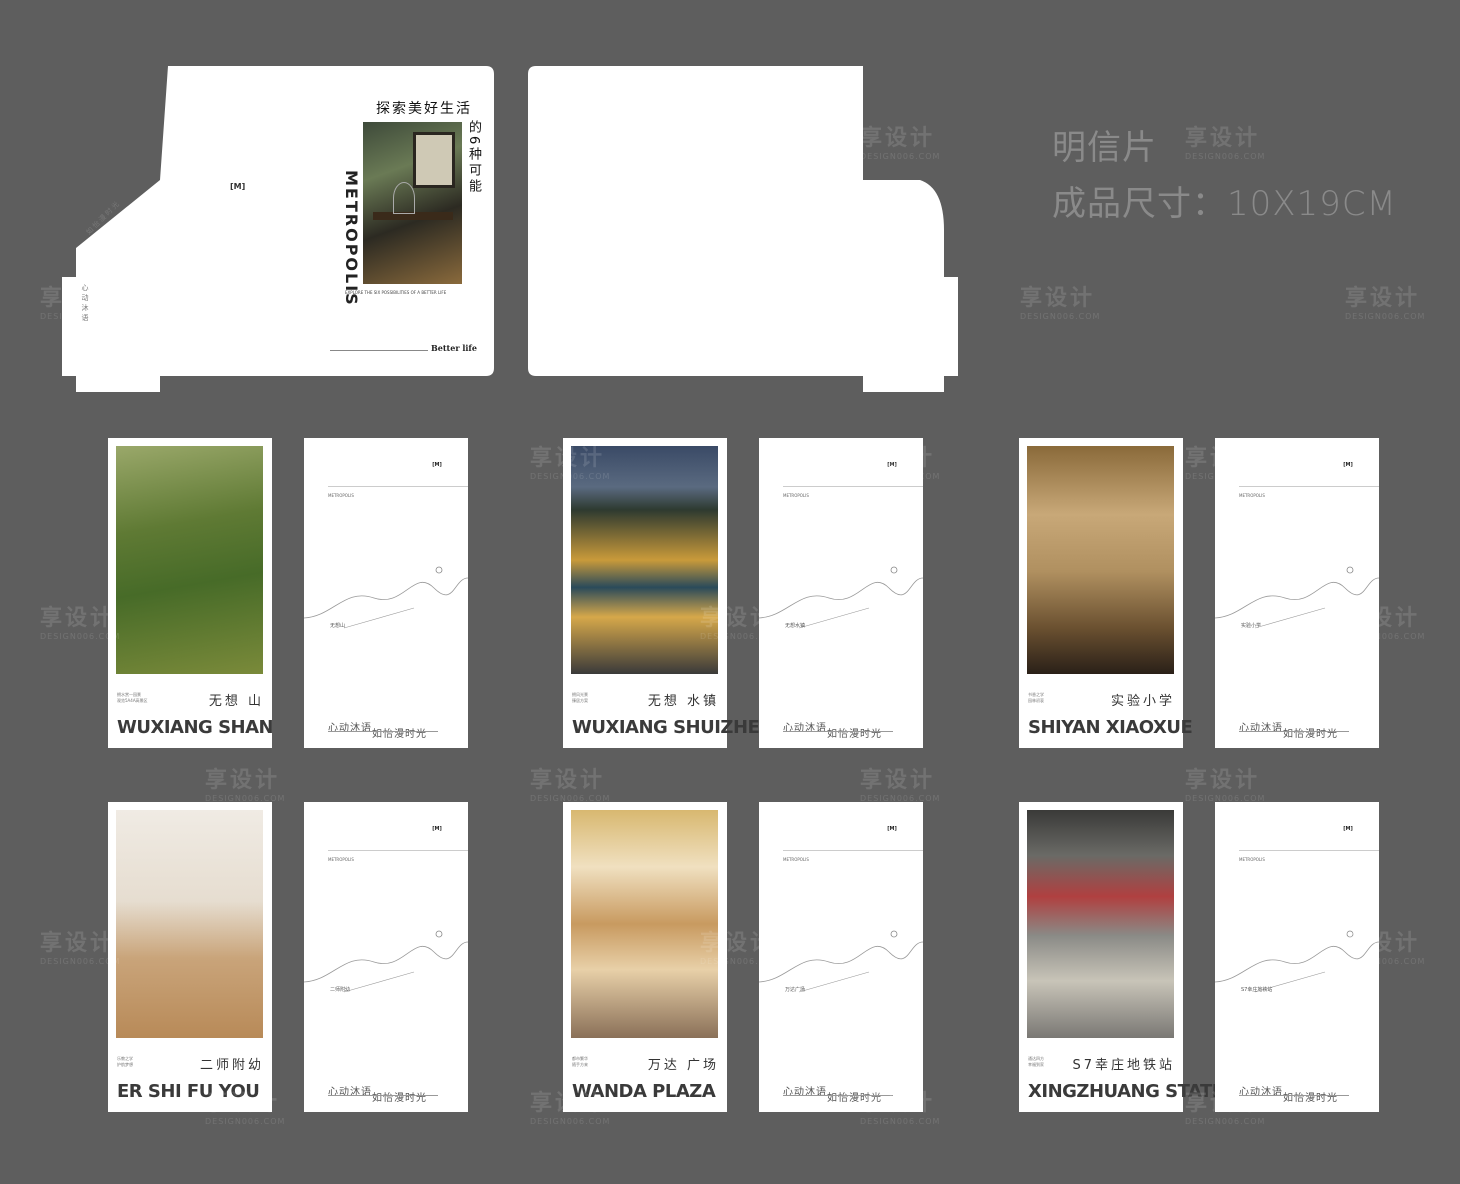 The image size is (1460, 1184). Describe the element at coordinates (236, 701) in the screenshot. I see `postcard-cn-title: 无想 山` at that location.